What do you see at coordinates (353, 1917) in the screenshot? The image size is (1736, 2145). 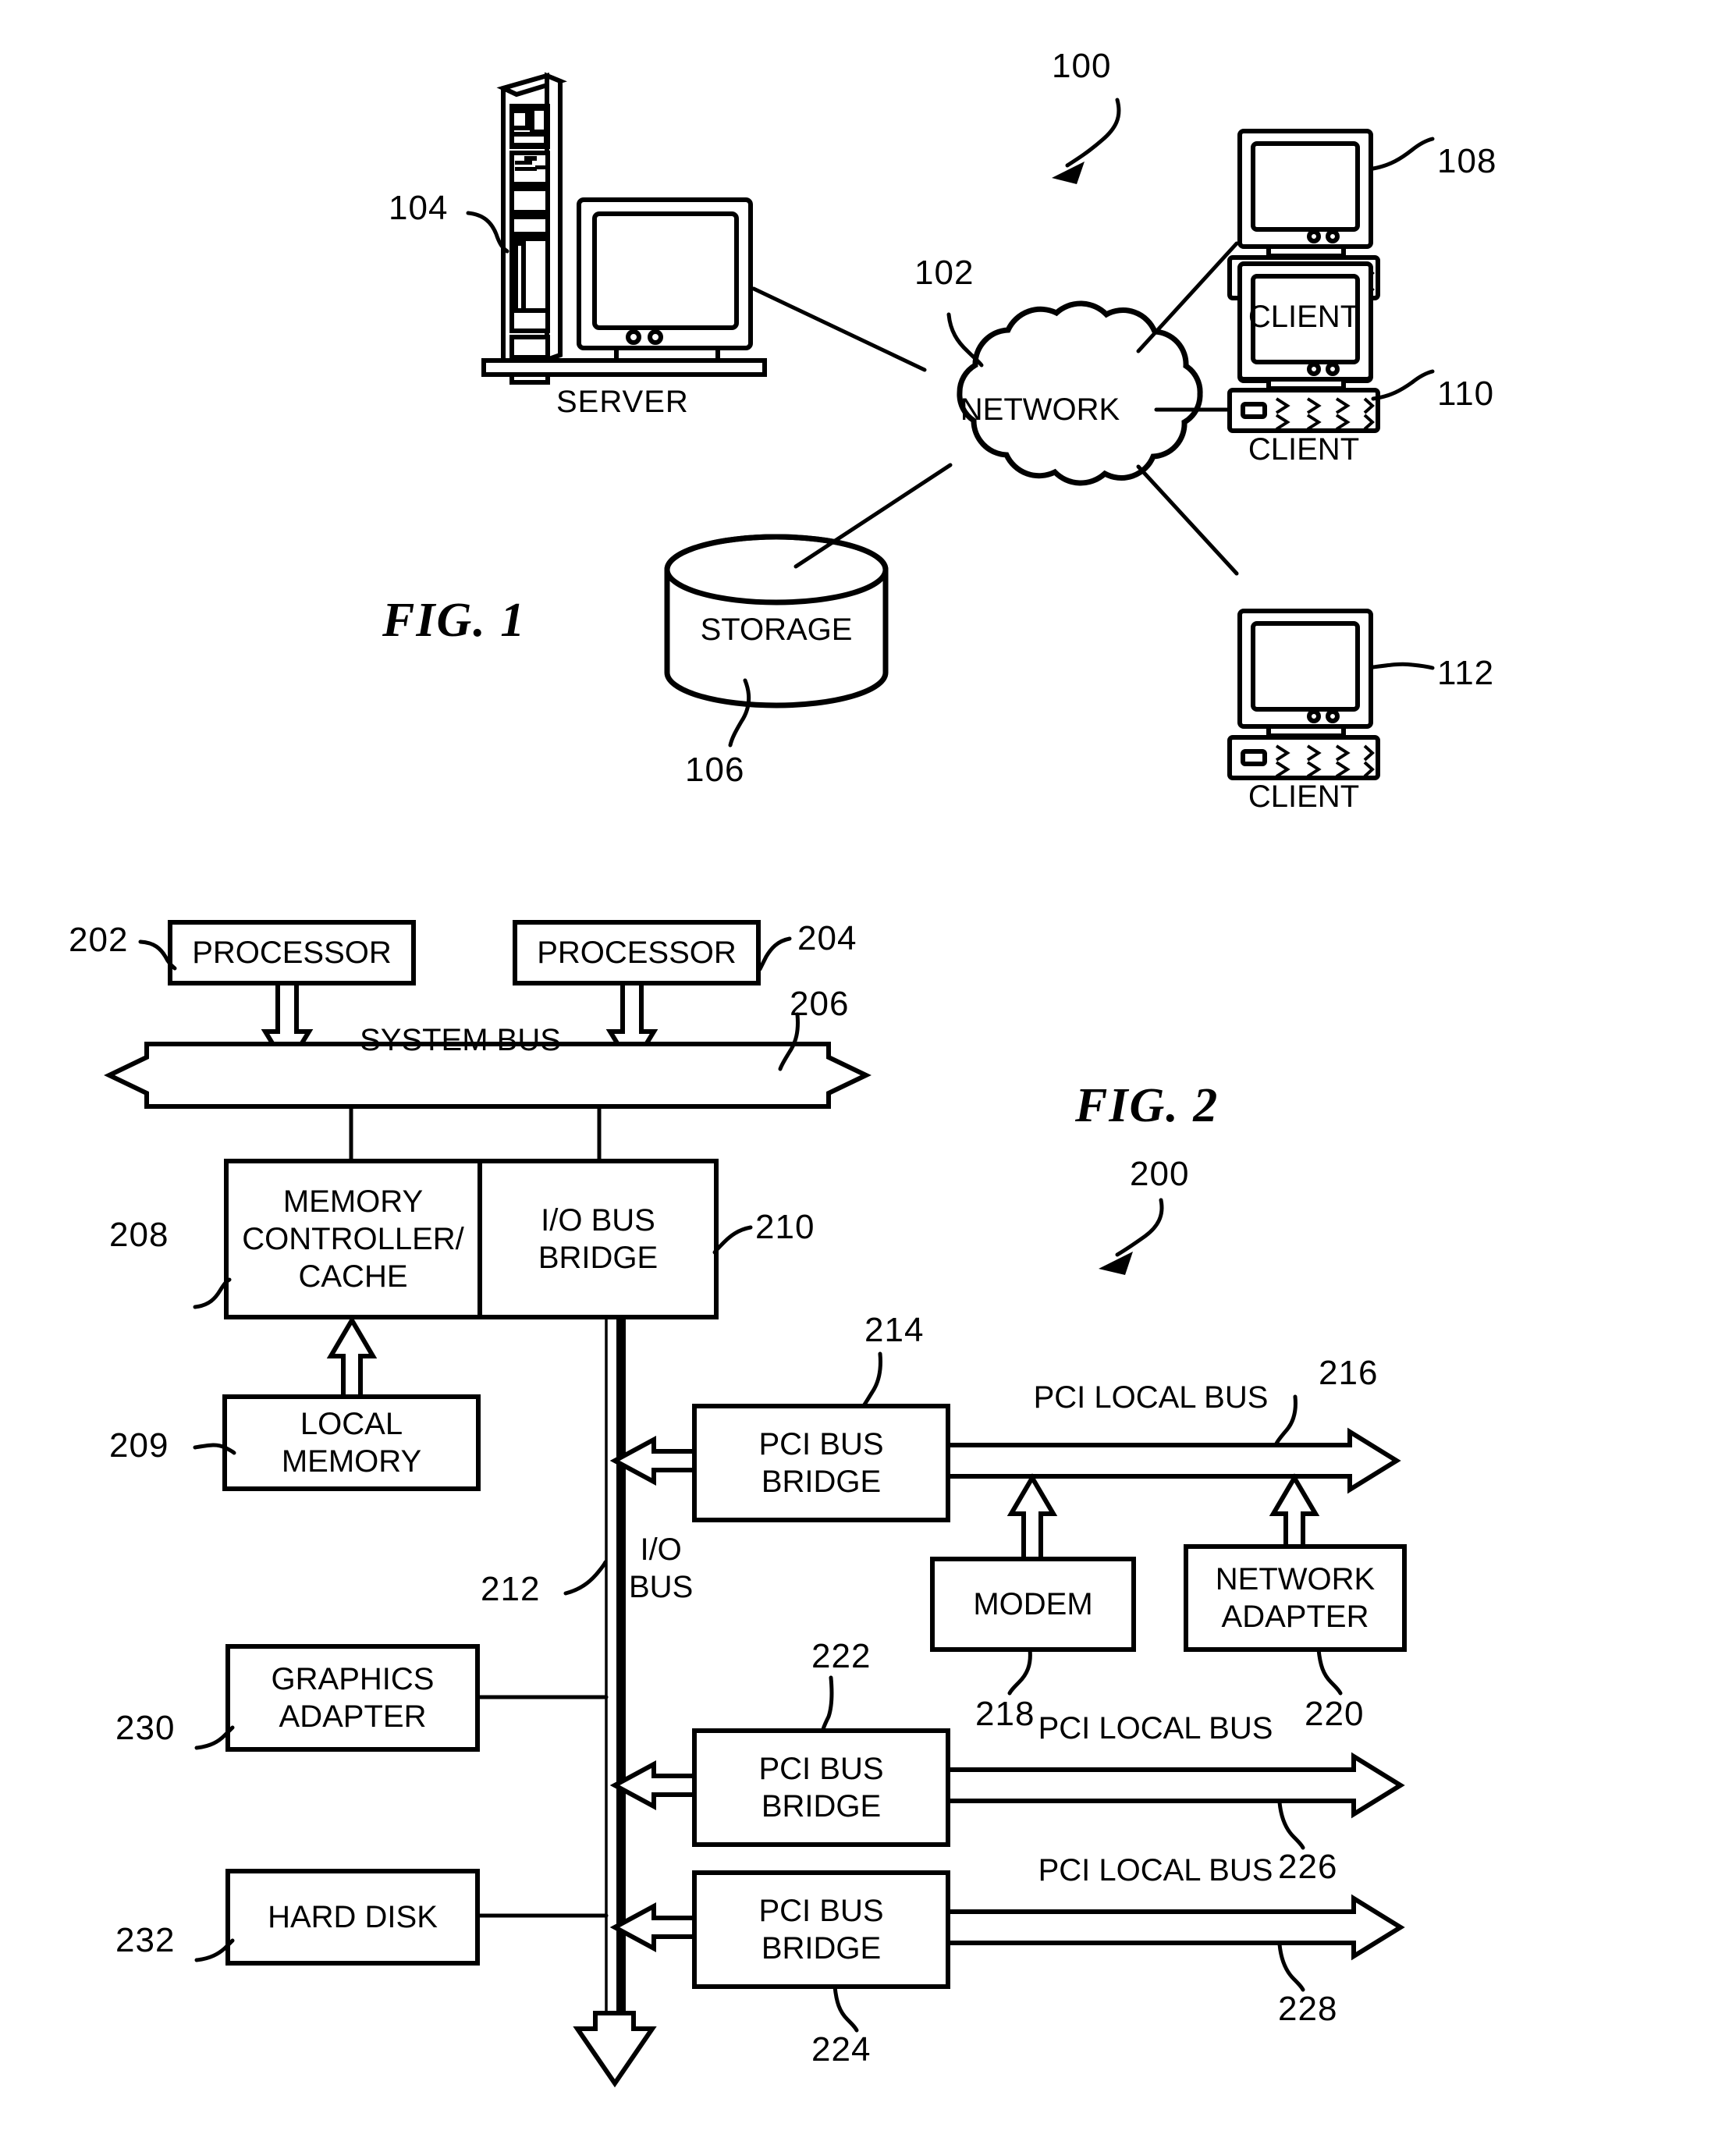 I see `hard-disk-label: HARD DISK` at bounding box center [353, 1917].